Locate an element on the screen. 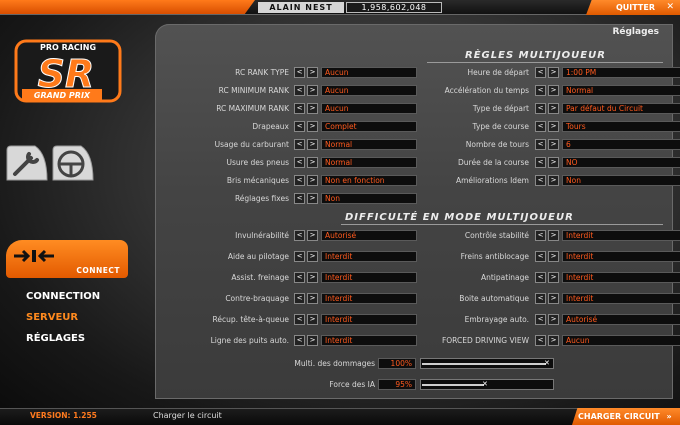 This screenshot has height=425, width=680. section-rules-title: RÈGLES MULTIJOUEUR is located at coordinates (535, 55).